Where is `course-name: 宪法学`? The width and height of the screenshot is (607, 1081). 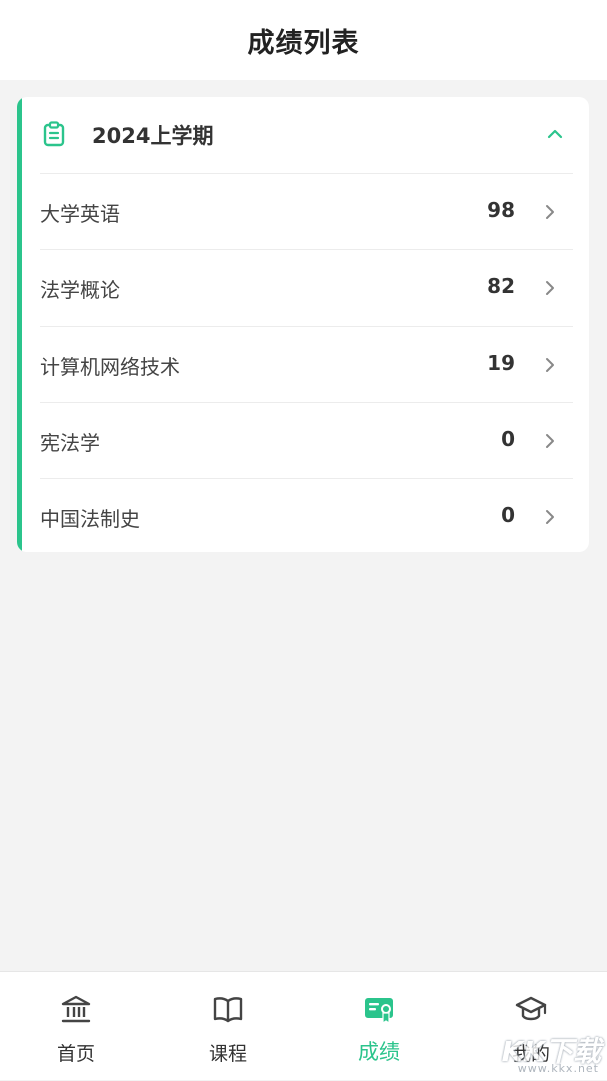
course-name: 宪法学 is located at coordinates (70, 443).